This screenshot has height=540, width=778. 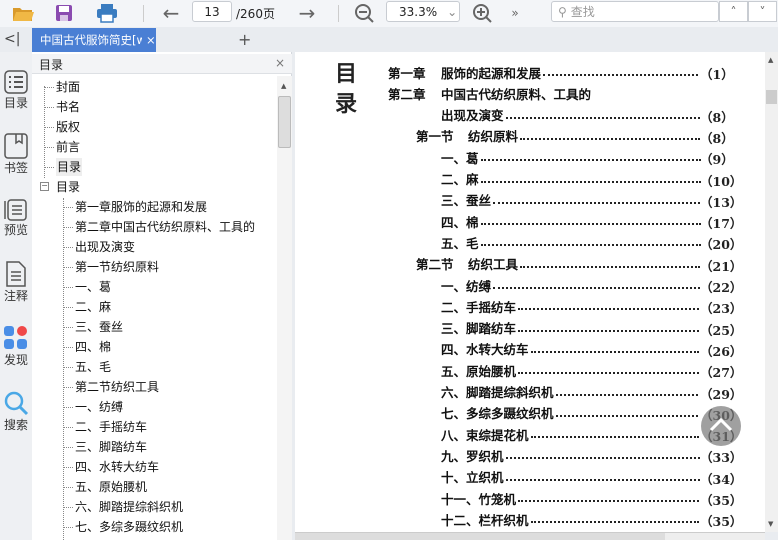 I want to click on next-page-icon: →, so click(x=307, y=13).